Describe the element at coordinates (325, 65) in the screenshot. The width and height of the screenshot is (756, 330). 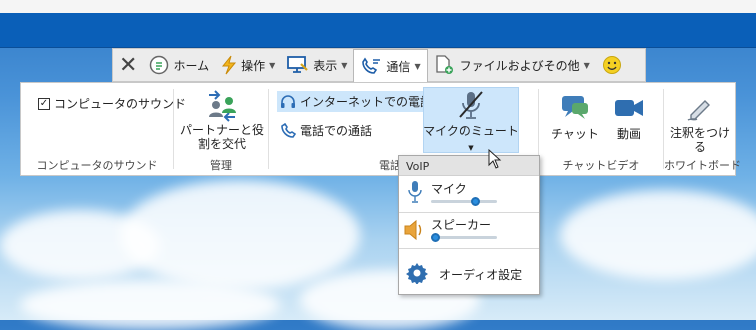
I see `menu-display-label: 表示` at that location.